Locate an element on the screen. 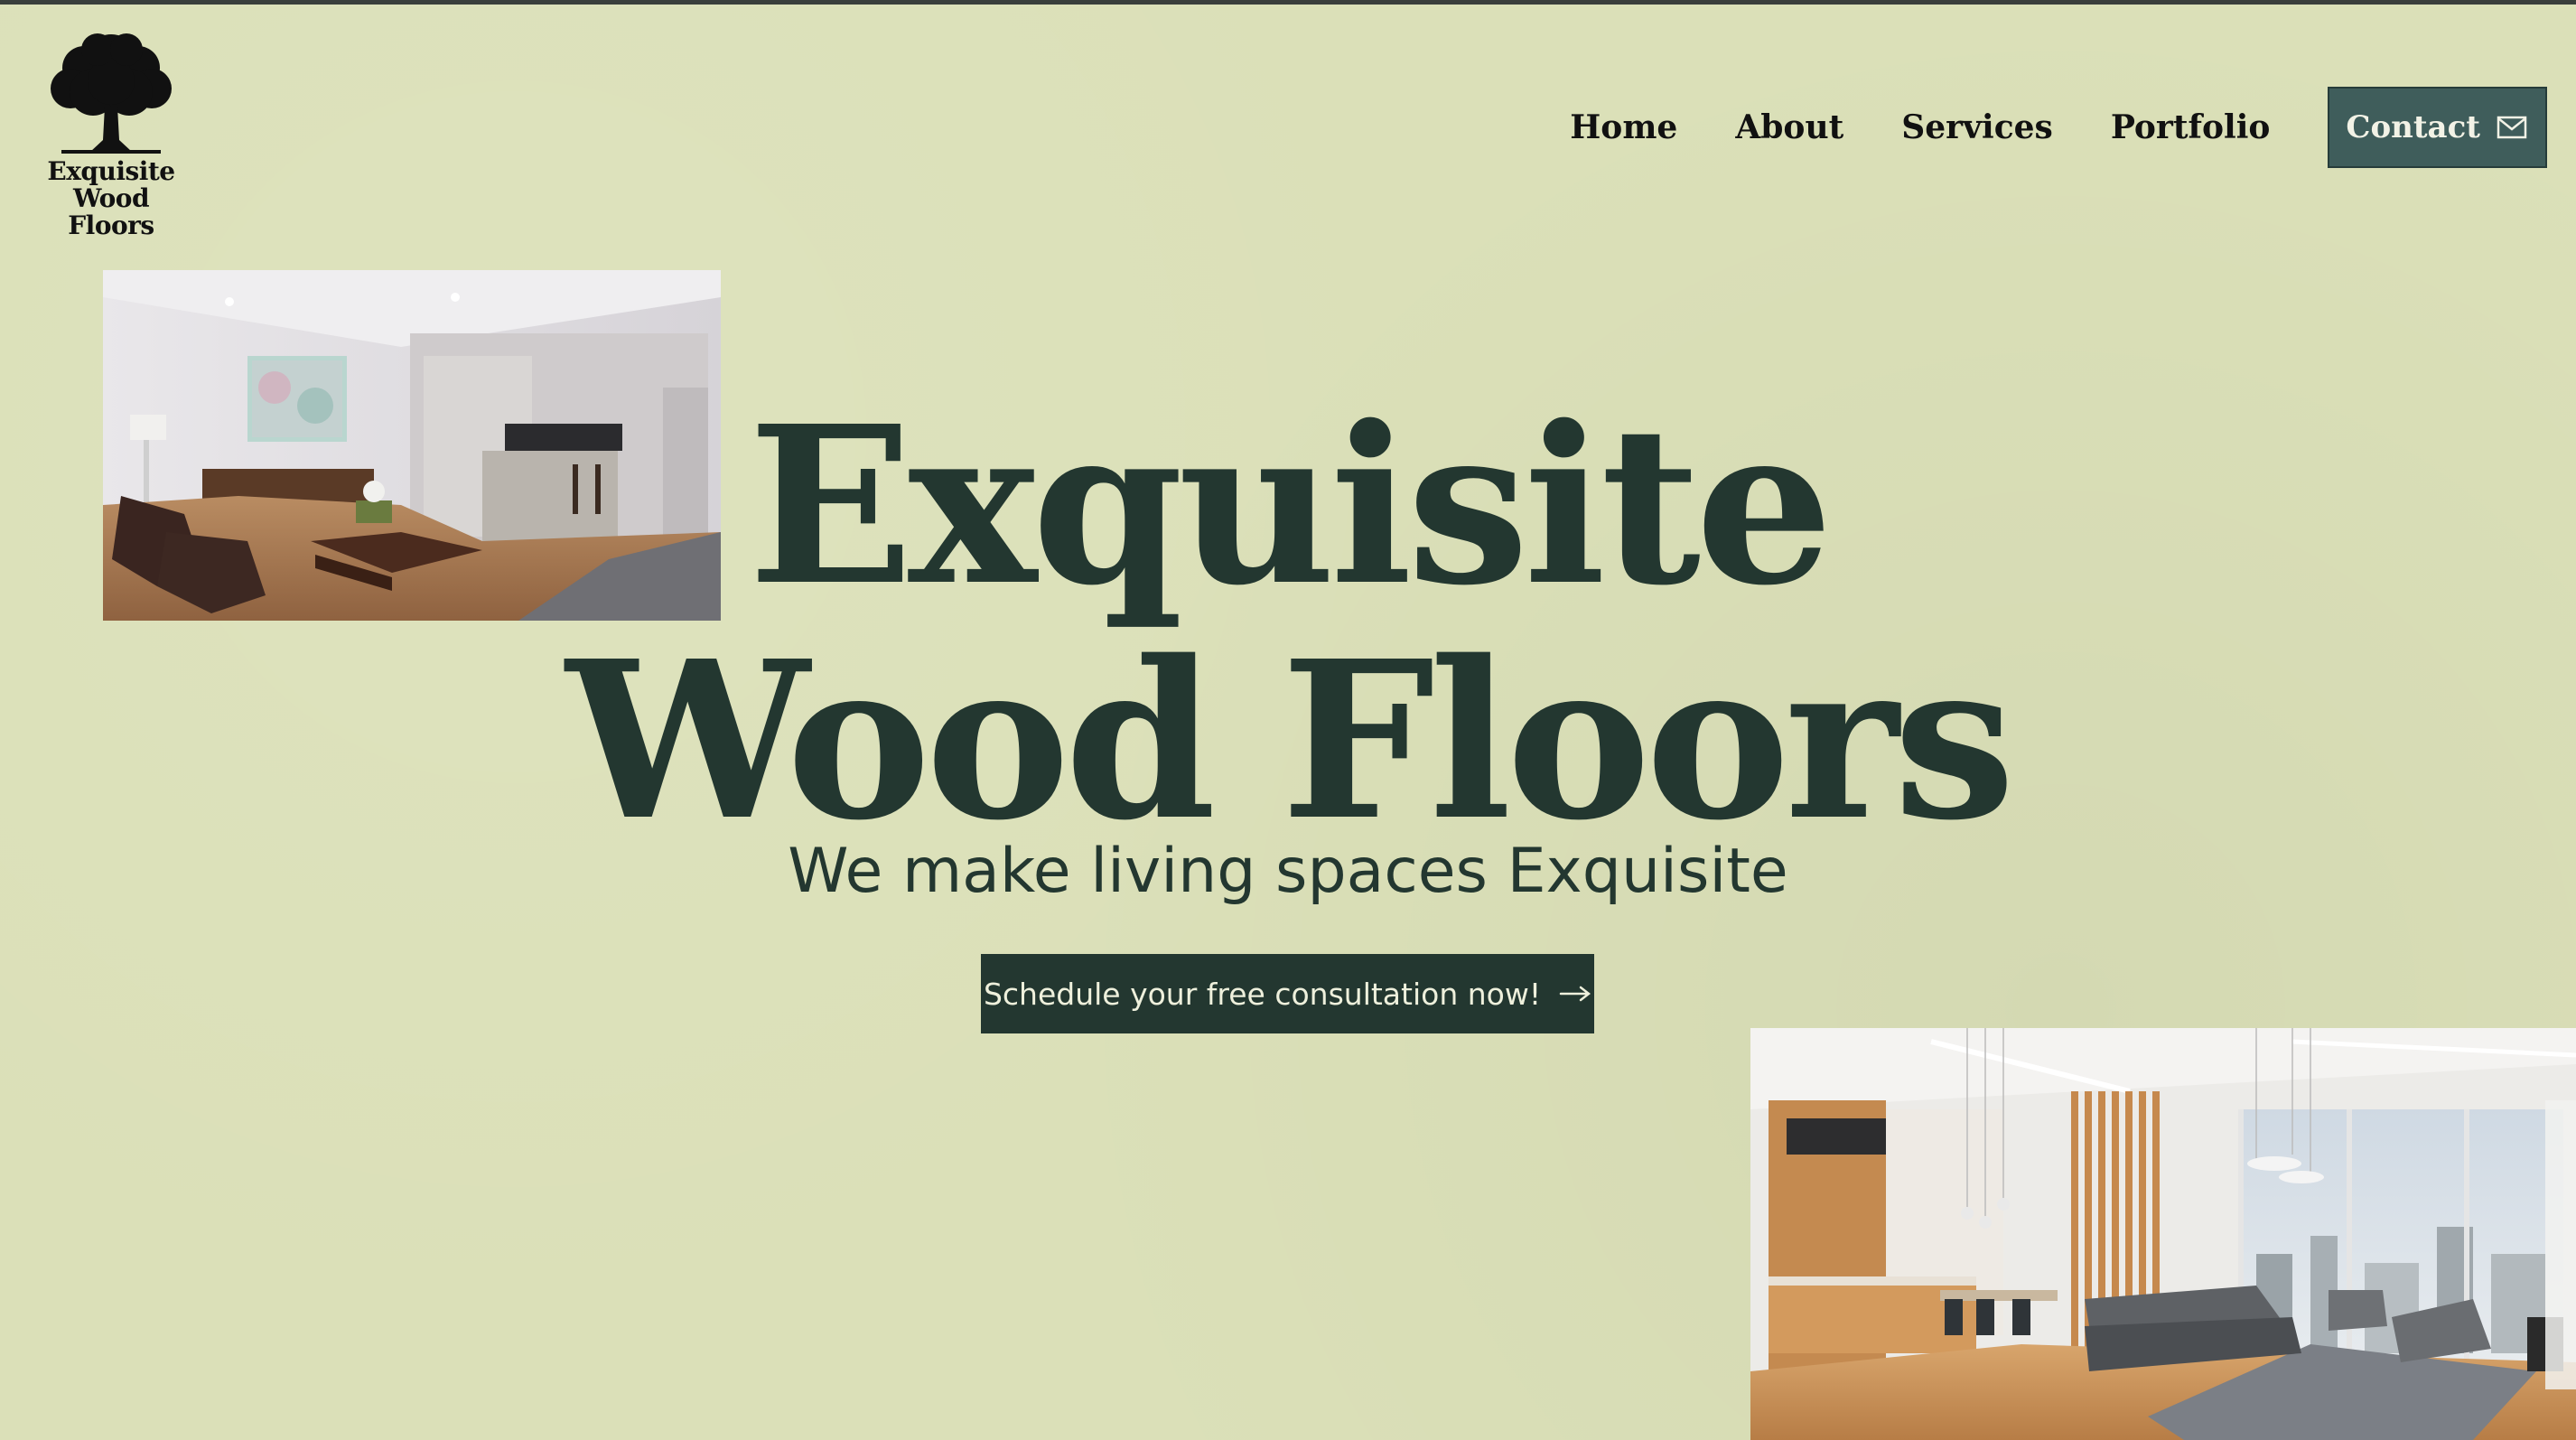 This screenshot has height=1440, width=2576. logo-text: Exquisite Wood Floors is located at coordinates (111, 198).